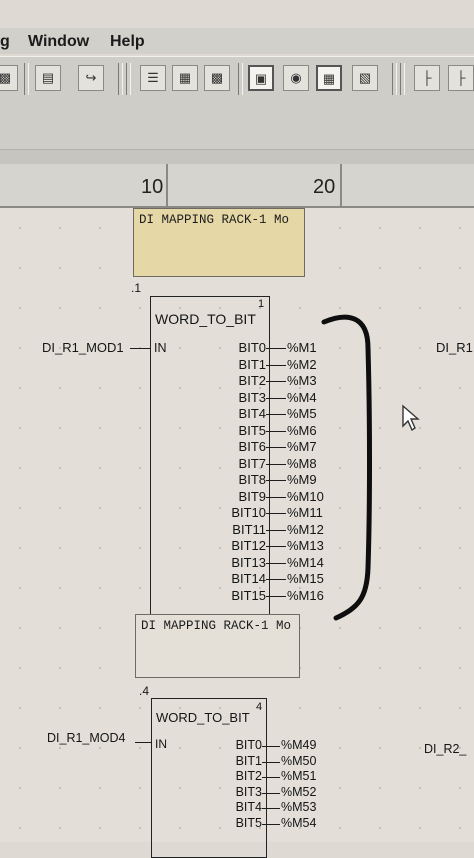 This screenshot has height=858, width=474. What do you see at coordinates (237, 125) in the screenshot?
I see `toolbar-secondary` at bounding box center [237, 125].